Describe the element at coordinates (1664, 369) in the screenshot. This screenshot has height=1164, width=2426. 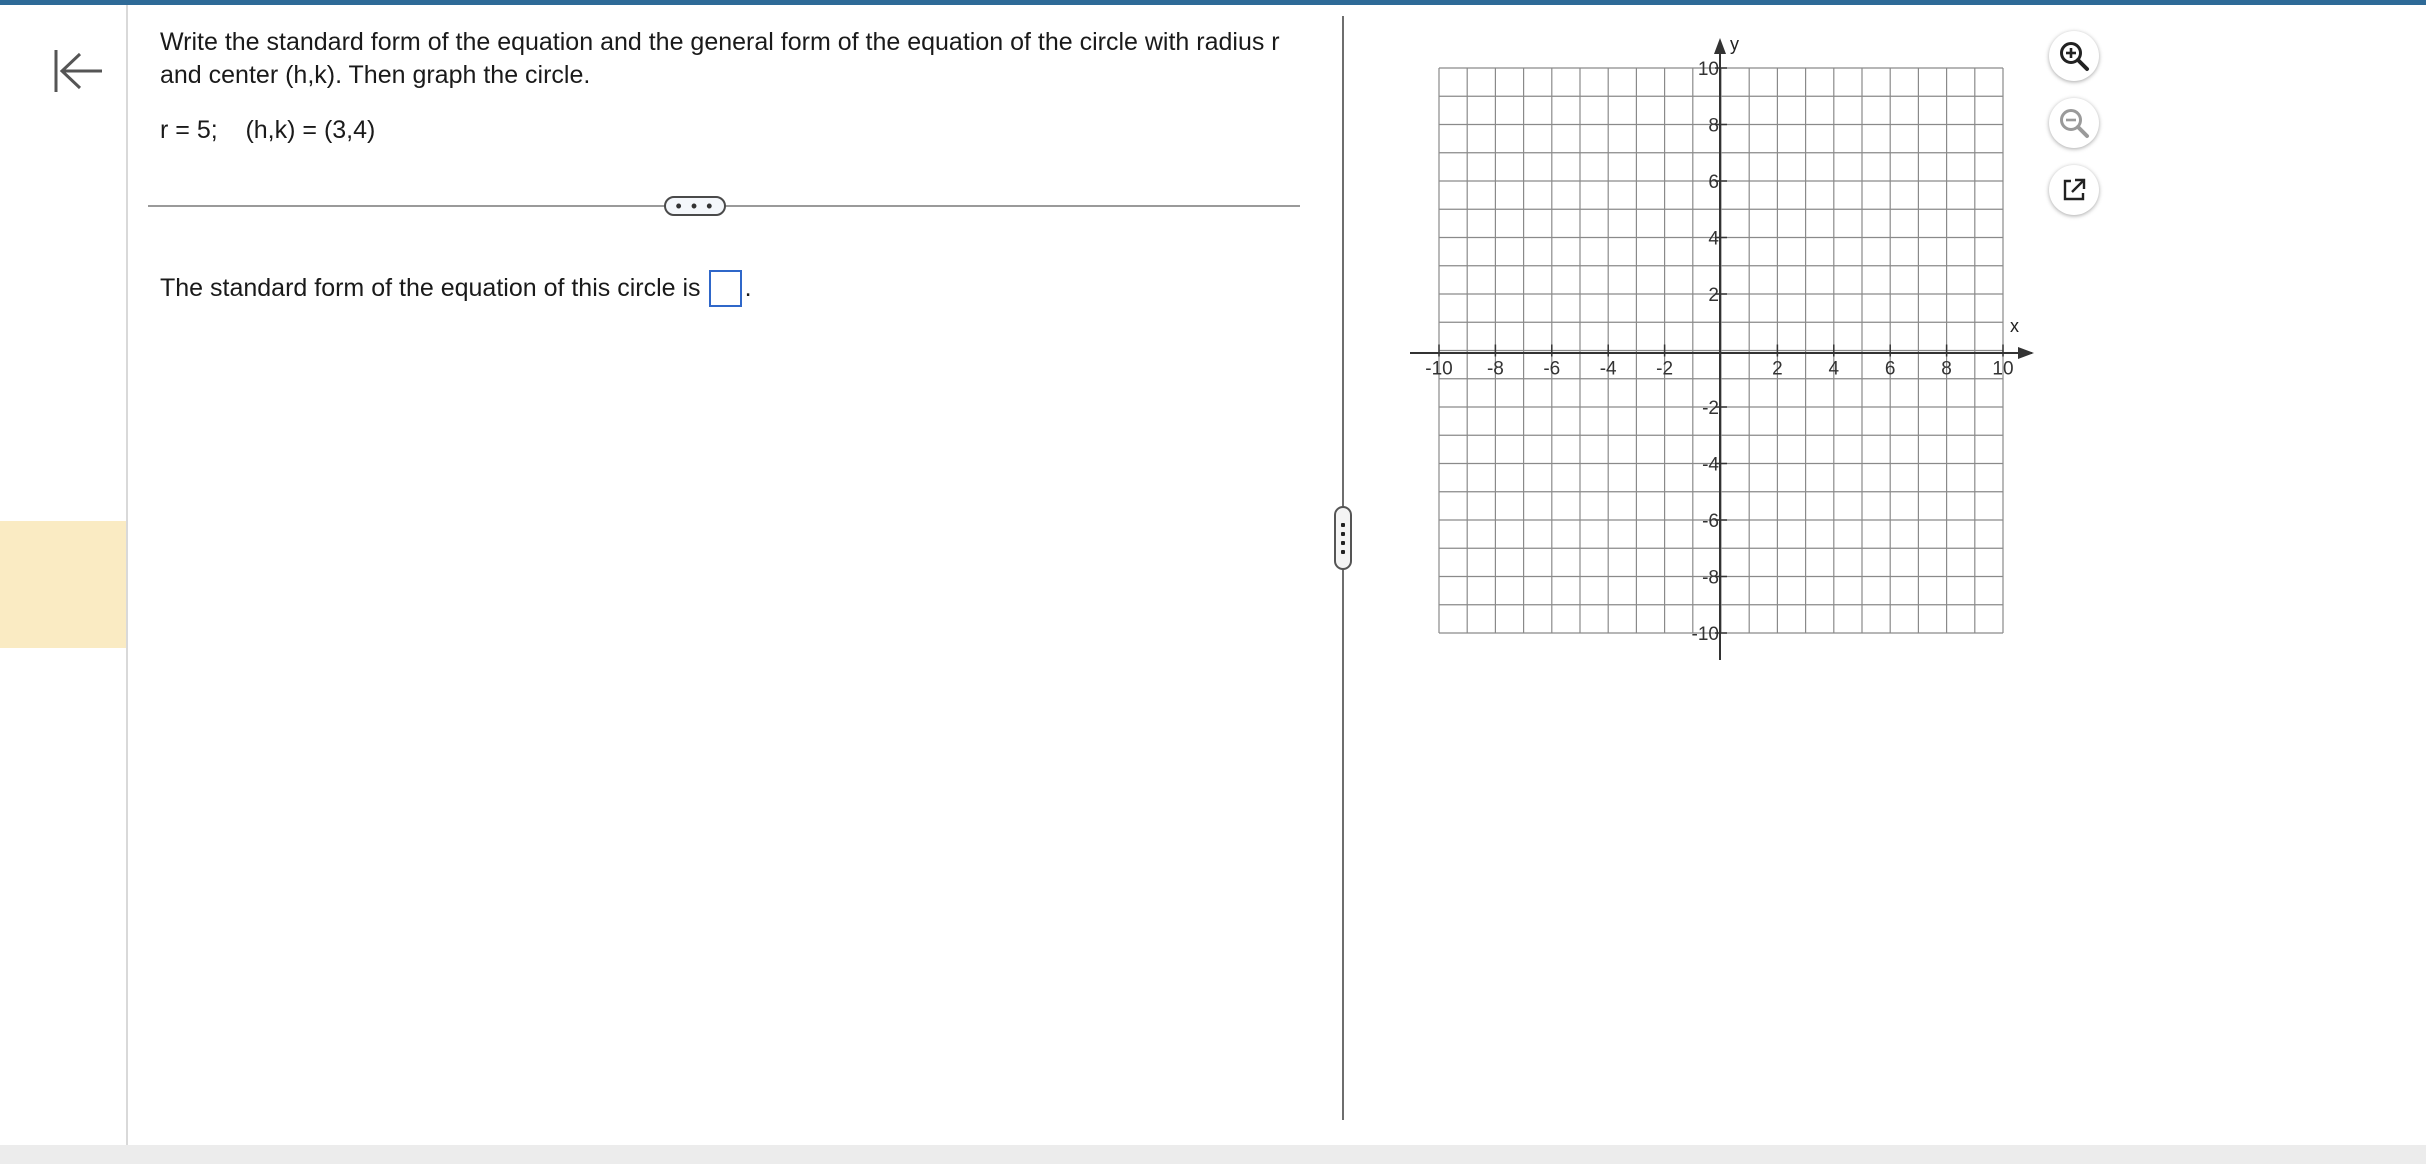
I see `x-tick-label: -2` at that location.